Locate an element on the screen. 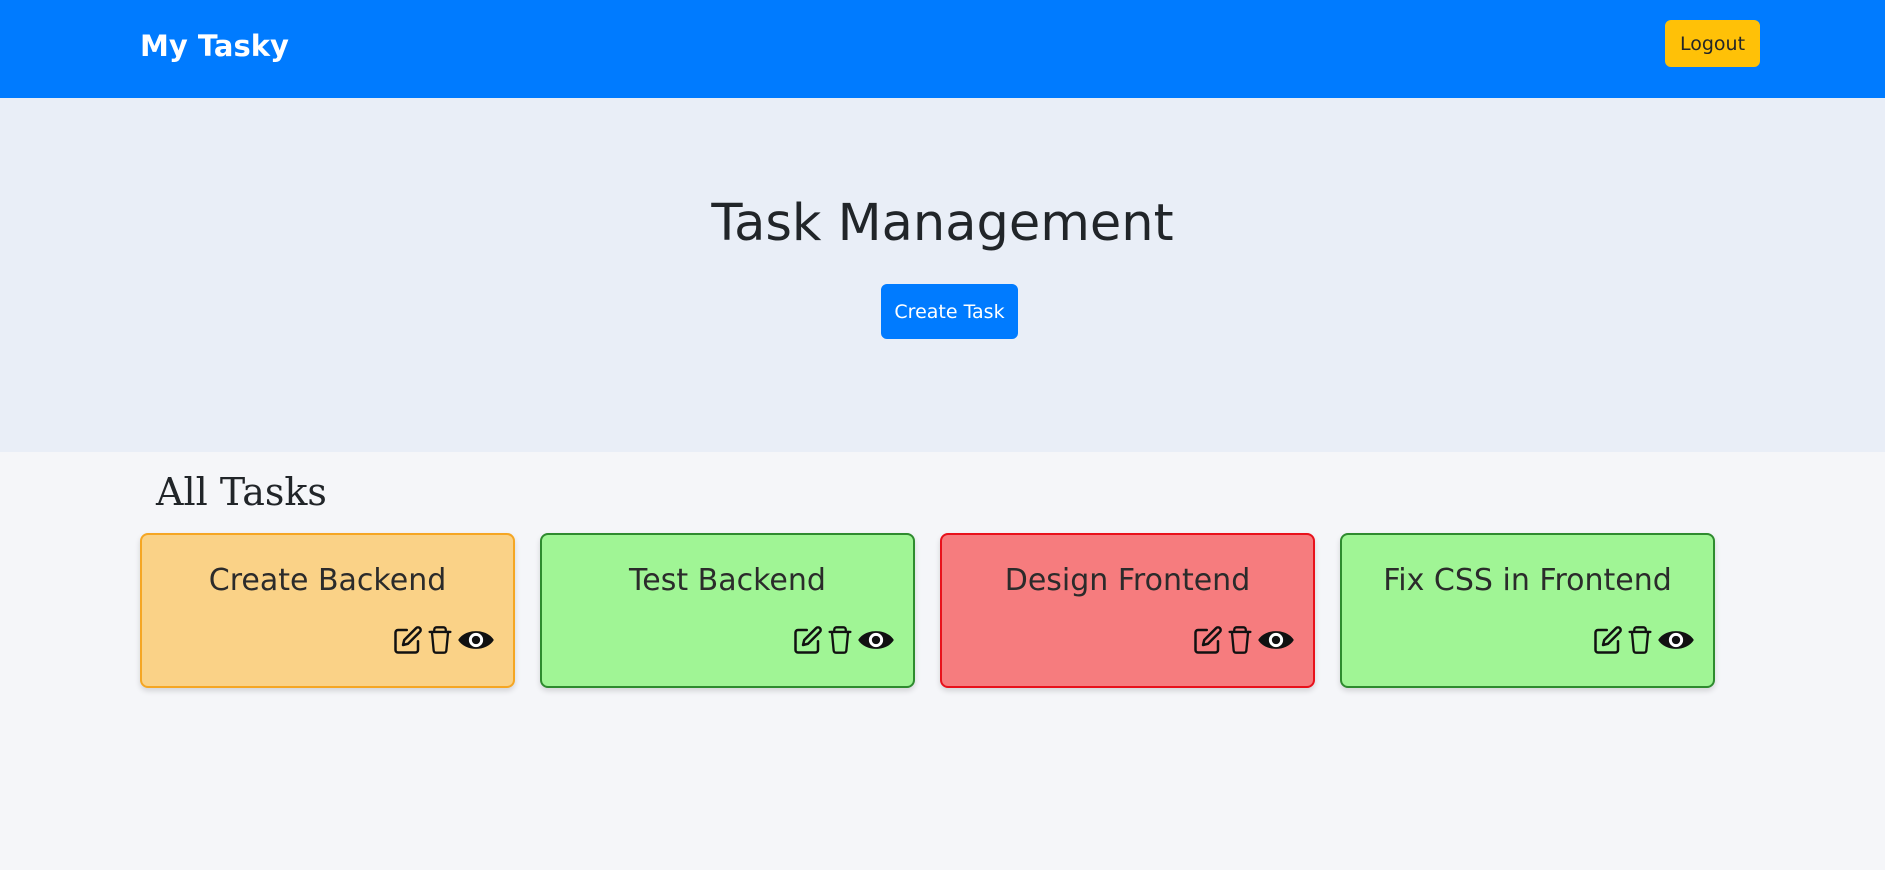 This screenshot has height=870, width=1885. brand-logo: My Tasky is located at coordinates (214, 46).